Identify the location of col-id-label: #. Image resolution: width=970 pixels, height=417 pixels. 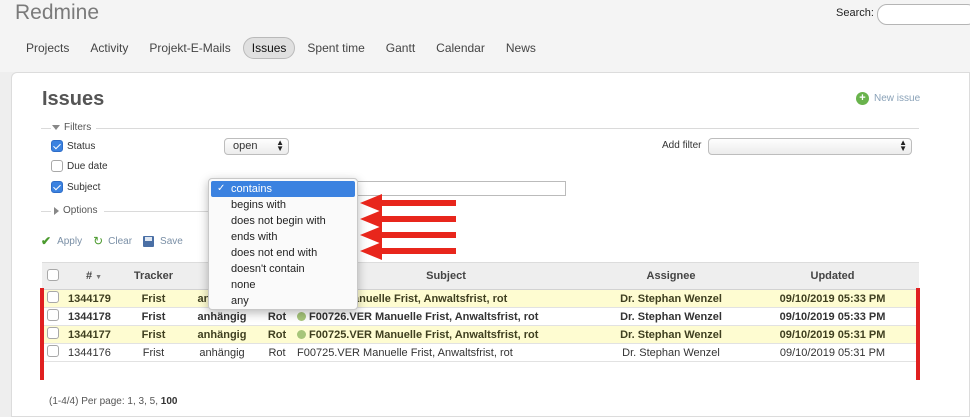
(89, 276).